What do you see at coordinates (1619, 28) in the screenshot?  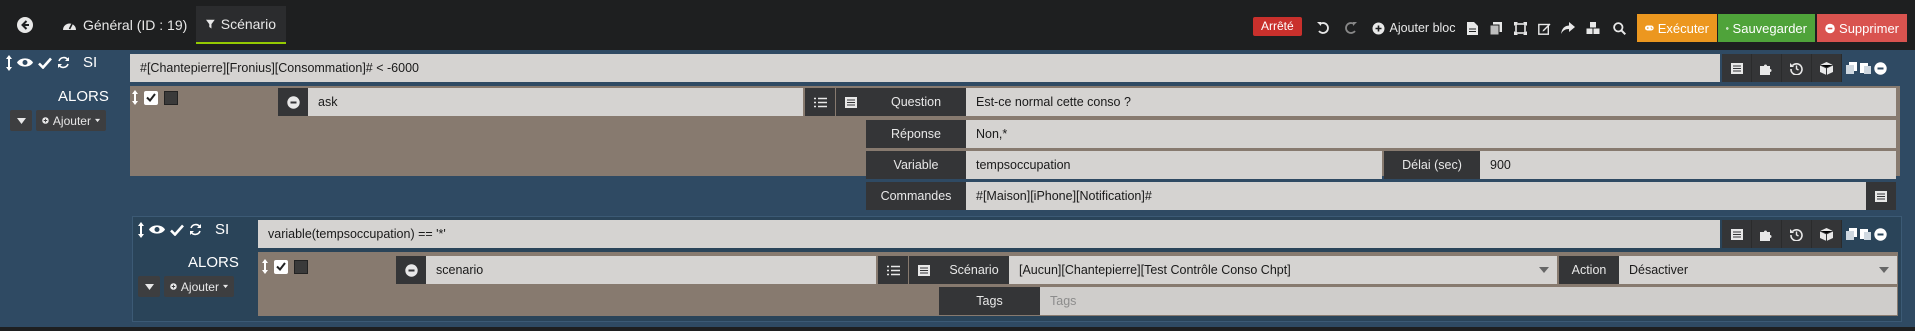 I see `search-button` at bounding box center [1619, 28].